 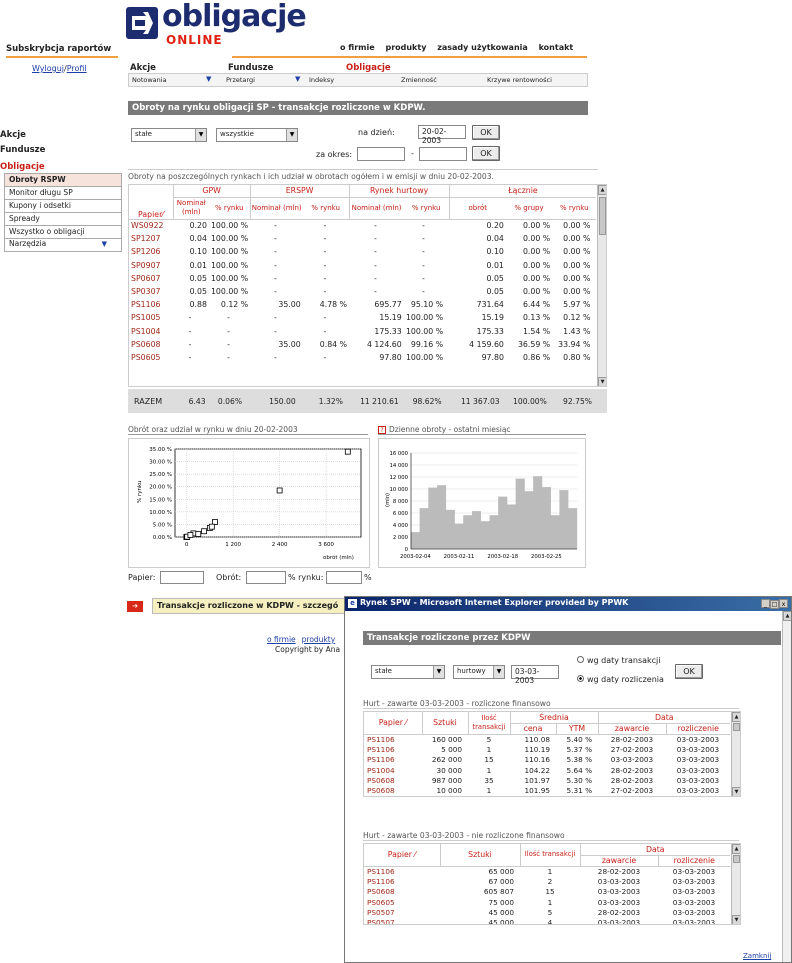 What do you see at coordinates (405, 47) in the screenshot?
I see `topnav-produkty: produkty` at bounding box center [405, 47].